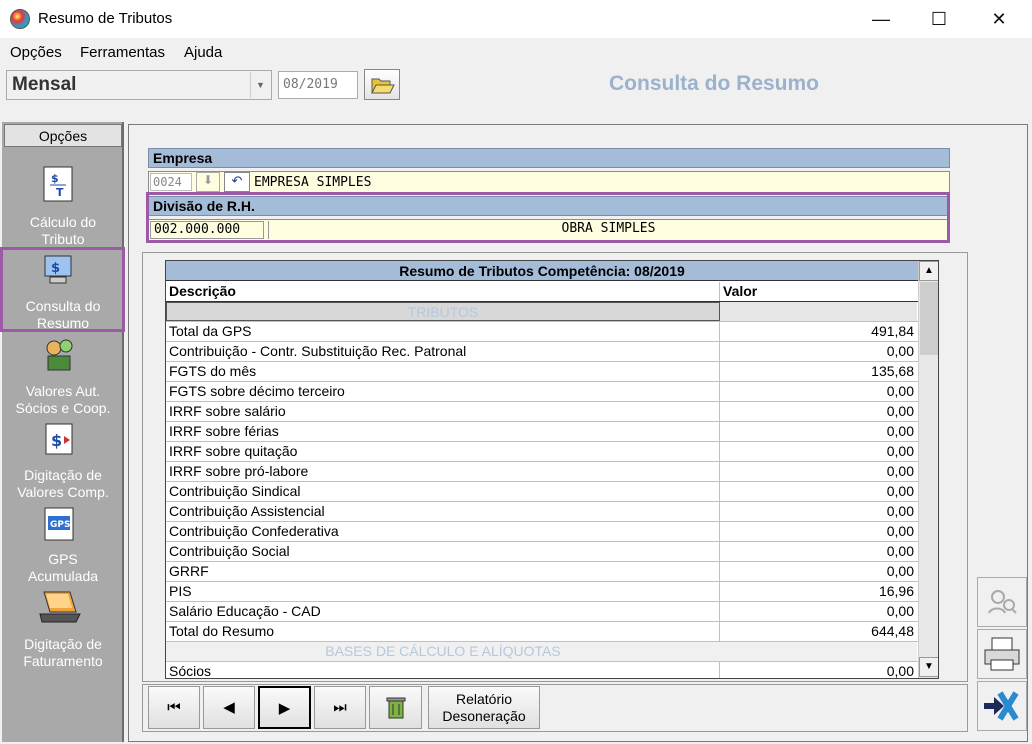 Image resolution: width=1032 pixels, height=744 pixels. I want to click on chevron-down-icon: ▼, so click(260, 85).